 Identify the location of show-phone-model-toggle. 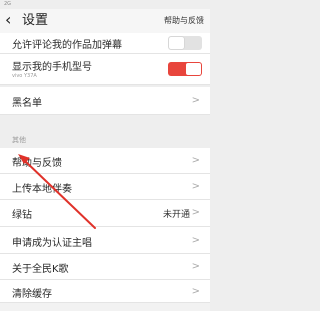
(185, 69).